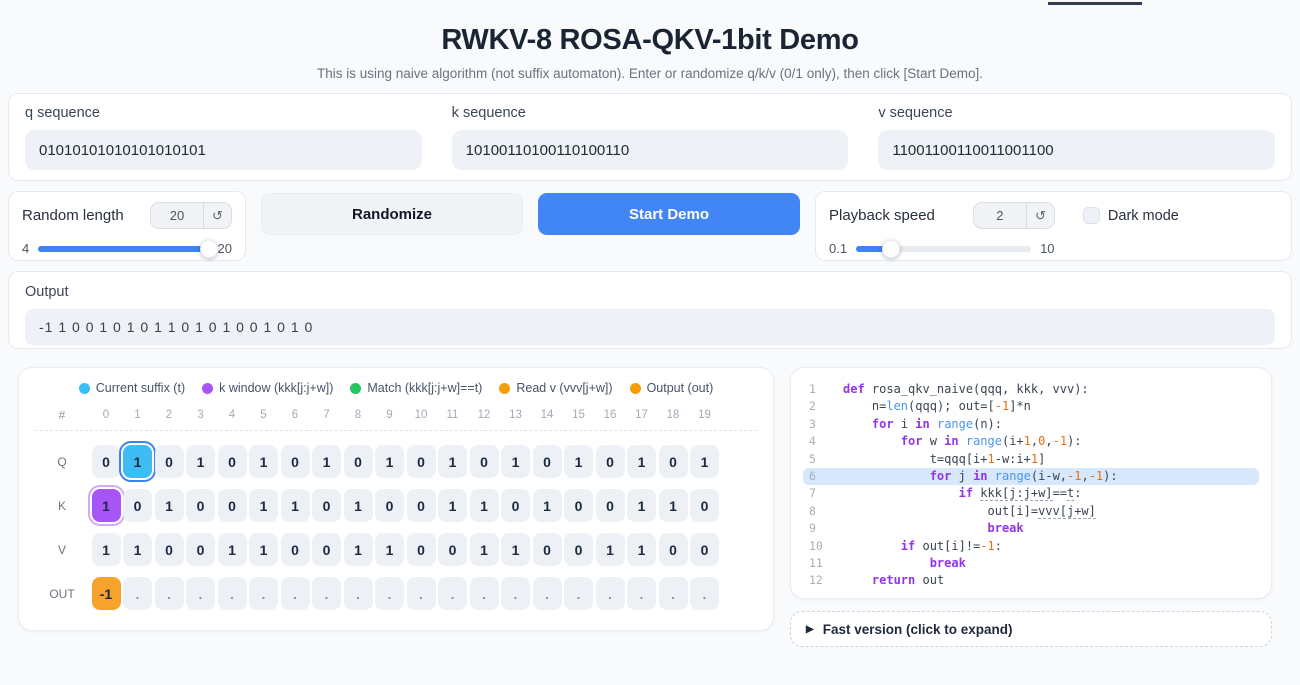 The height and width of the screenshot is (685, 1300). I want to click on playback-speed-stepper: 2 ↺, so click(1013, 215).